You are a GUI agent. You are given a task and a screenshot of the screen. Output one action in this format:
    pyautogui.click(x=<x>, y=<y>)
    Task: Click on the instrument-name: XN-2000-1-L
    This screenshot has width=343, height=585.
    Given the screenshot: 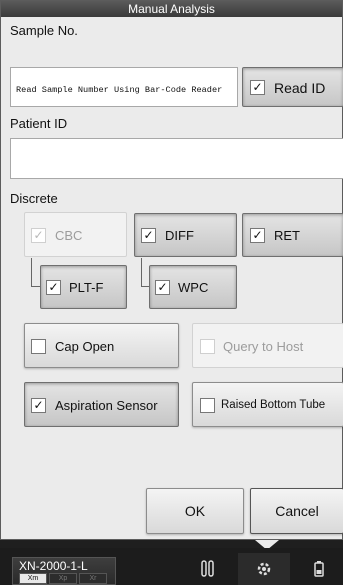 What is the action you would take?
    pyautogui.click(x=53, y=566)
    